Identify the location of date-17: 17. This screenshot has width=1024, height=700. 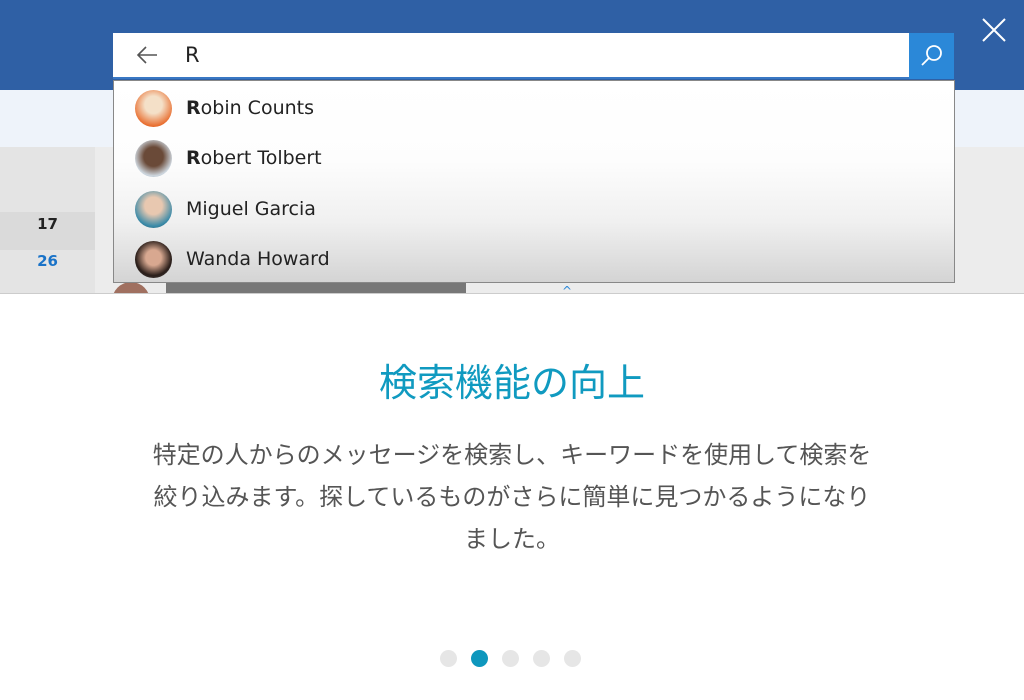
(47, 231).